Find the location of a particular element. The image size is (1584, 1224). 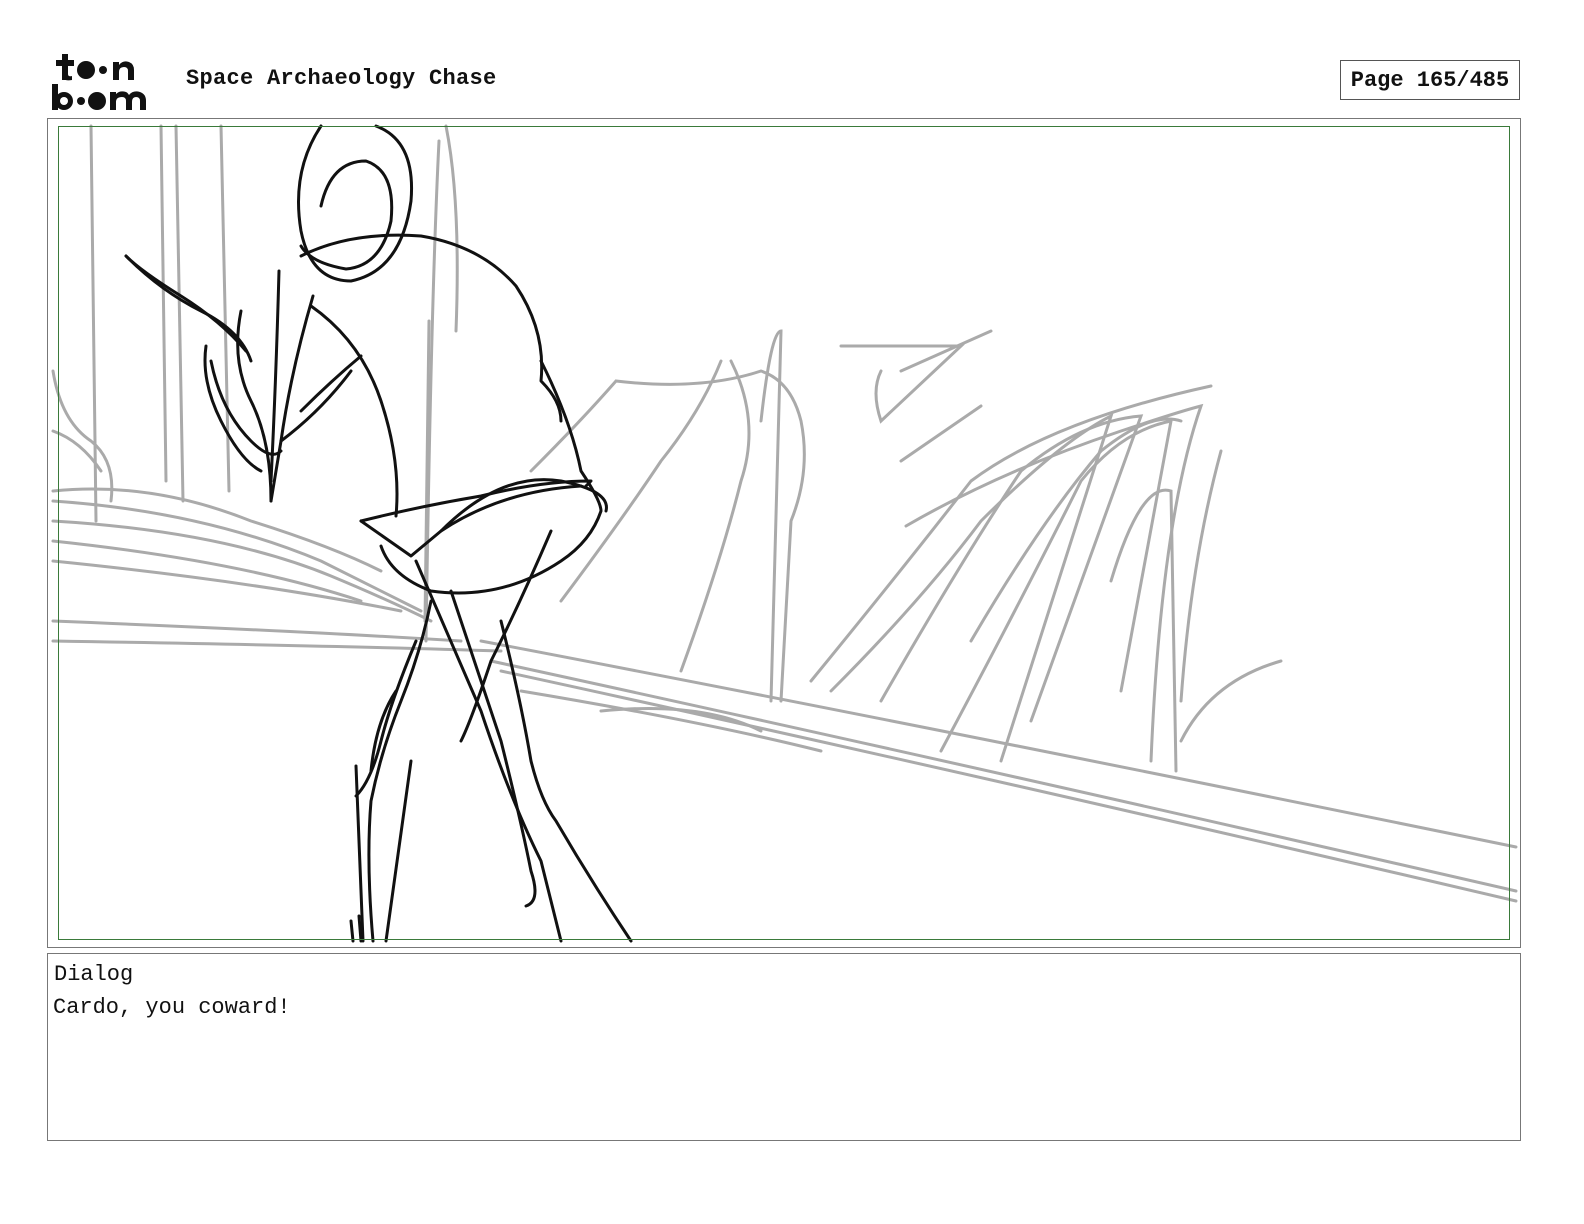

document-title: Space Archaeology Chase is located at coordinates (341, 78).